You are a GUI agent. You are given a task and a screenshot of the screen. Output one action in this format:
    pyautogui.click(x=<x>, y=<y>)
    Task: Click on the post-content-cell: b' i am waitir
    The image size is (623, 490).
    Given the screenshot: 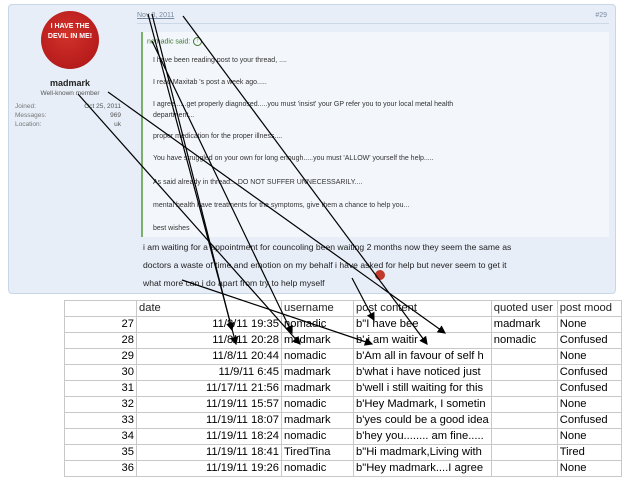 What is the action you would take?
    pyautogui.click(x=422, y=340)
    